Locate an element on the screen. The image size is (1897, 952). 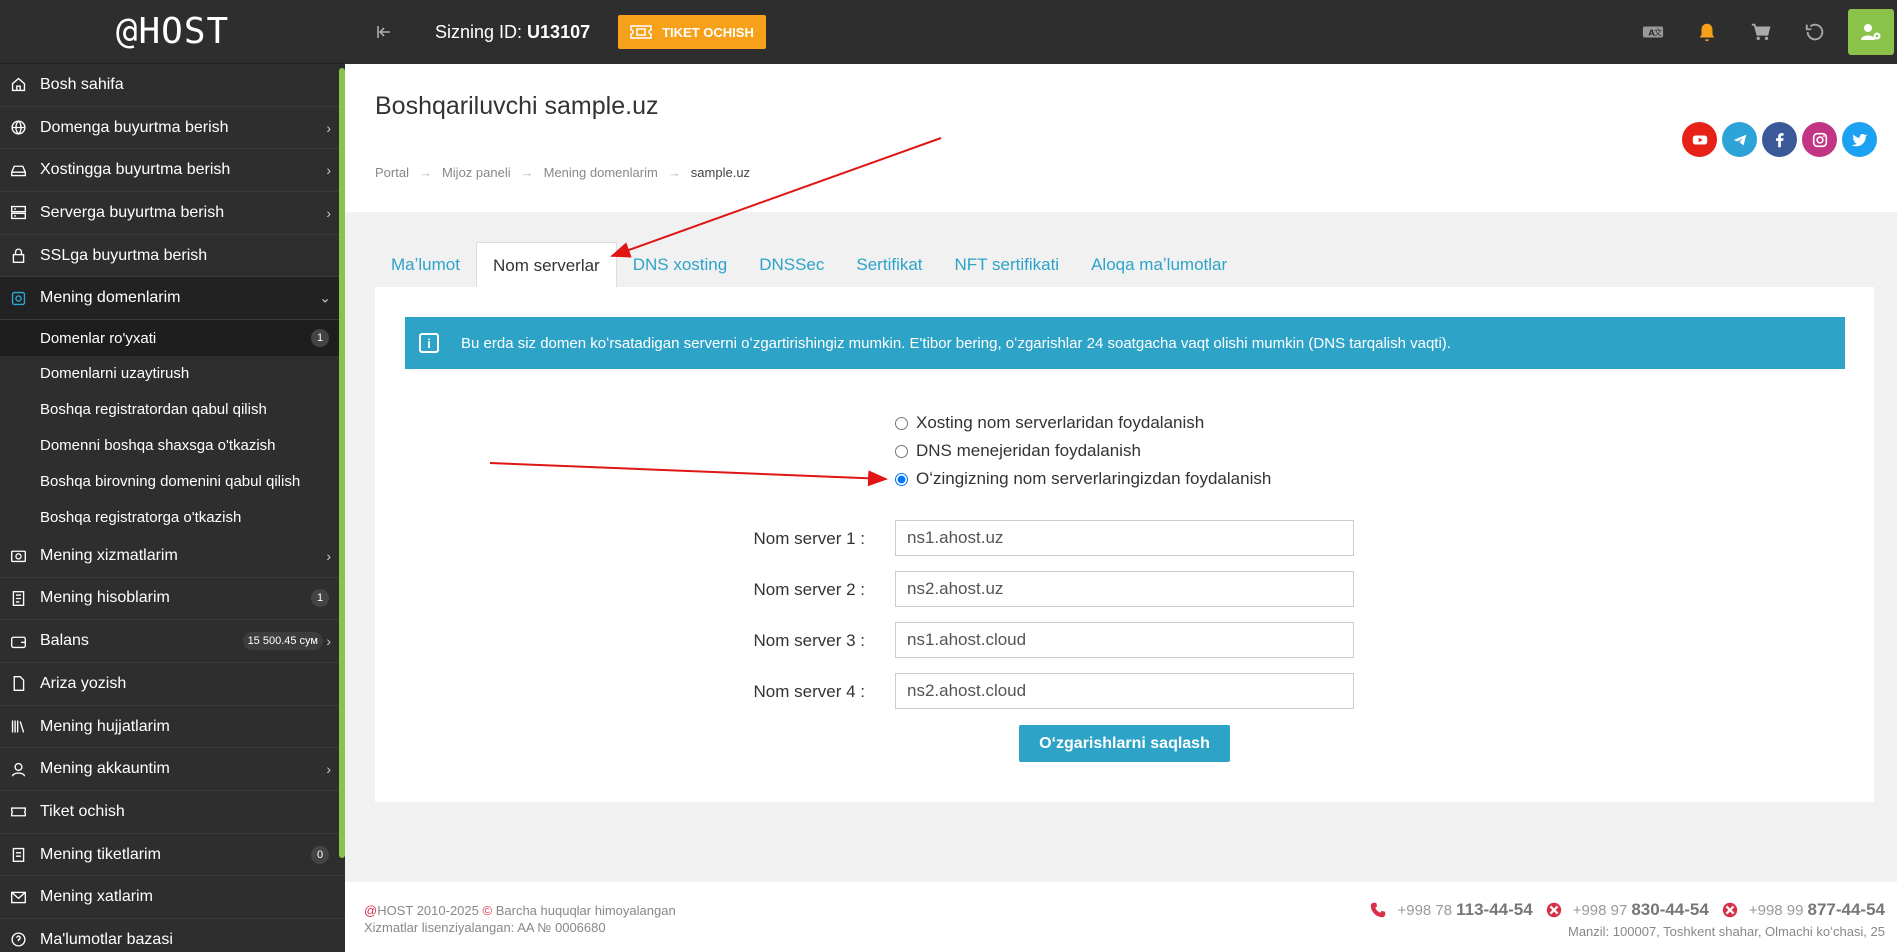
open-ticket-button: TIKET OCHISH is located at coordinates (692, 32).